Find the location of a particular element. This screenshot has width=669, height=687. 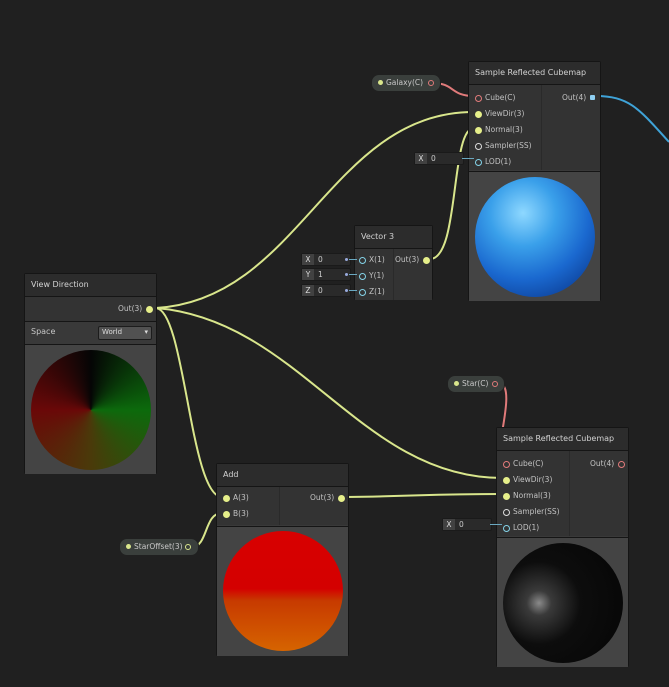

space-label: Space is located at coordinates (43, 331).